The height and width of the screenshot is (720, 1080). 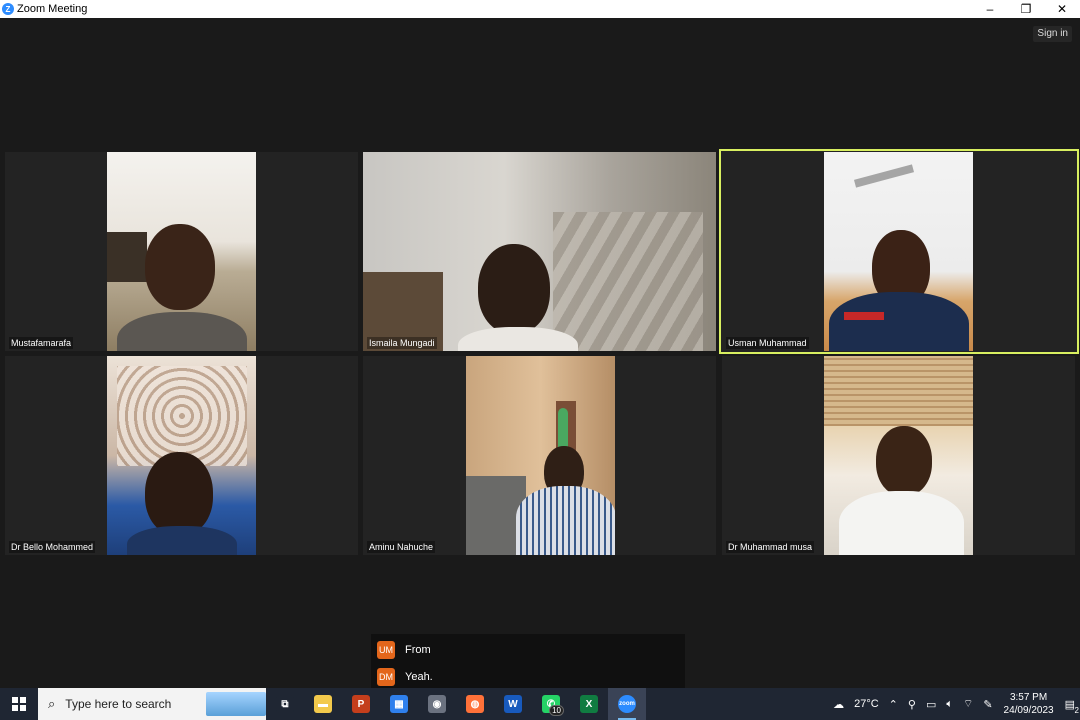 I want to click on participant-name: Usman Muhammad, so click(x=767, y=343).